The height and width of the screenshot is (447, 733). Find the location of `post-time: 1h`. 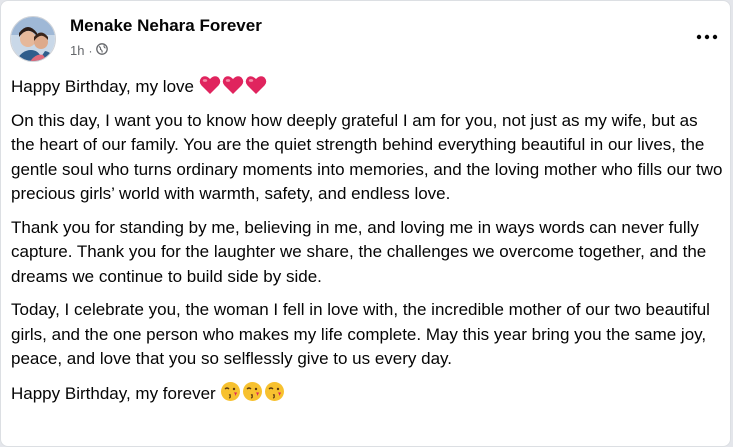

post-time: 1h is located at coordinates (77, 50).